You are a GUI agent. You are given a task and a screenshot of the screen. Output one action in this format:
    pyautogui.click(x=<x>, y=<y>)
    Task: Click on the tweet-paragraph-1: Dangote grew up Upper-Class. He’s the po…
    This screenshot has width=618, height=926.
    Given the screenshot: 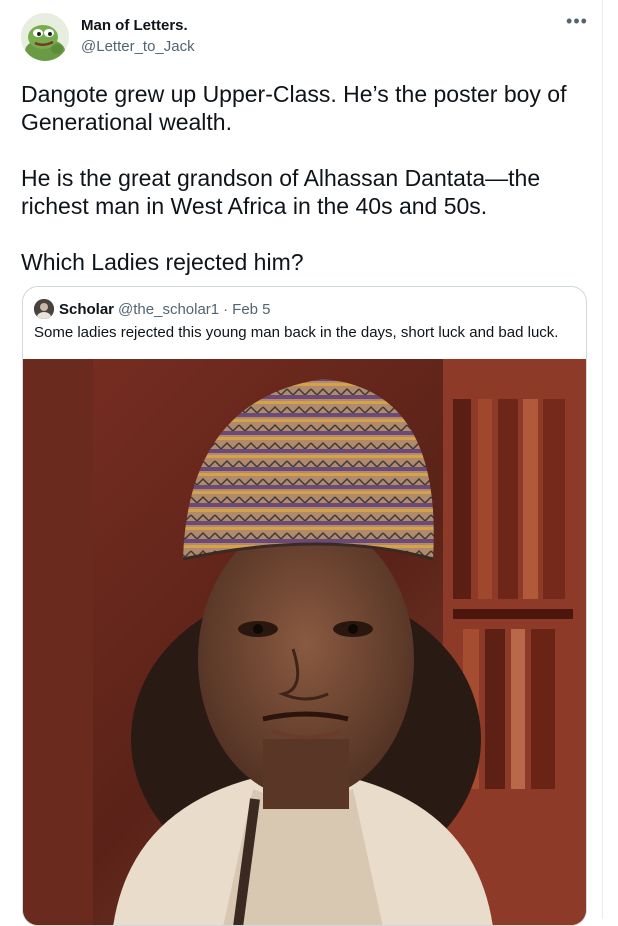 What is the action you would take?
    pyautogui.click(x=294, y=108)
    